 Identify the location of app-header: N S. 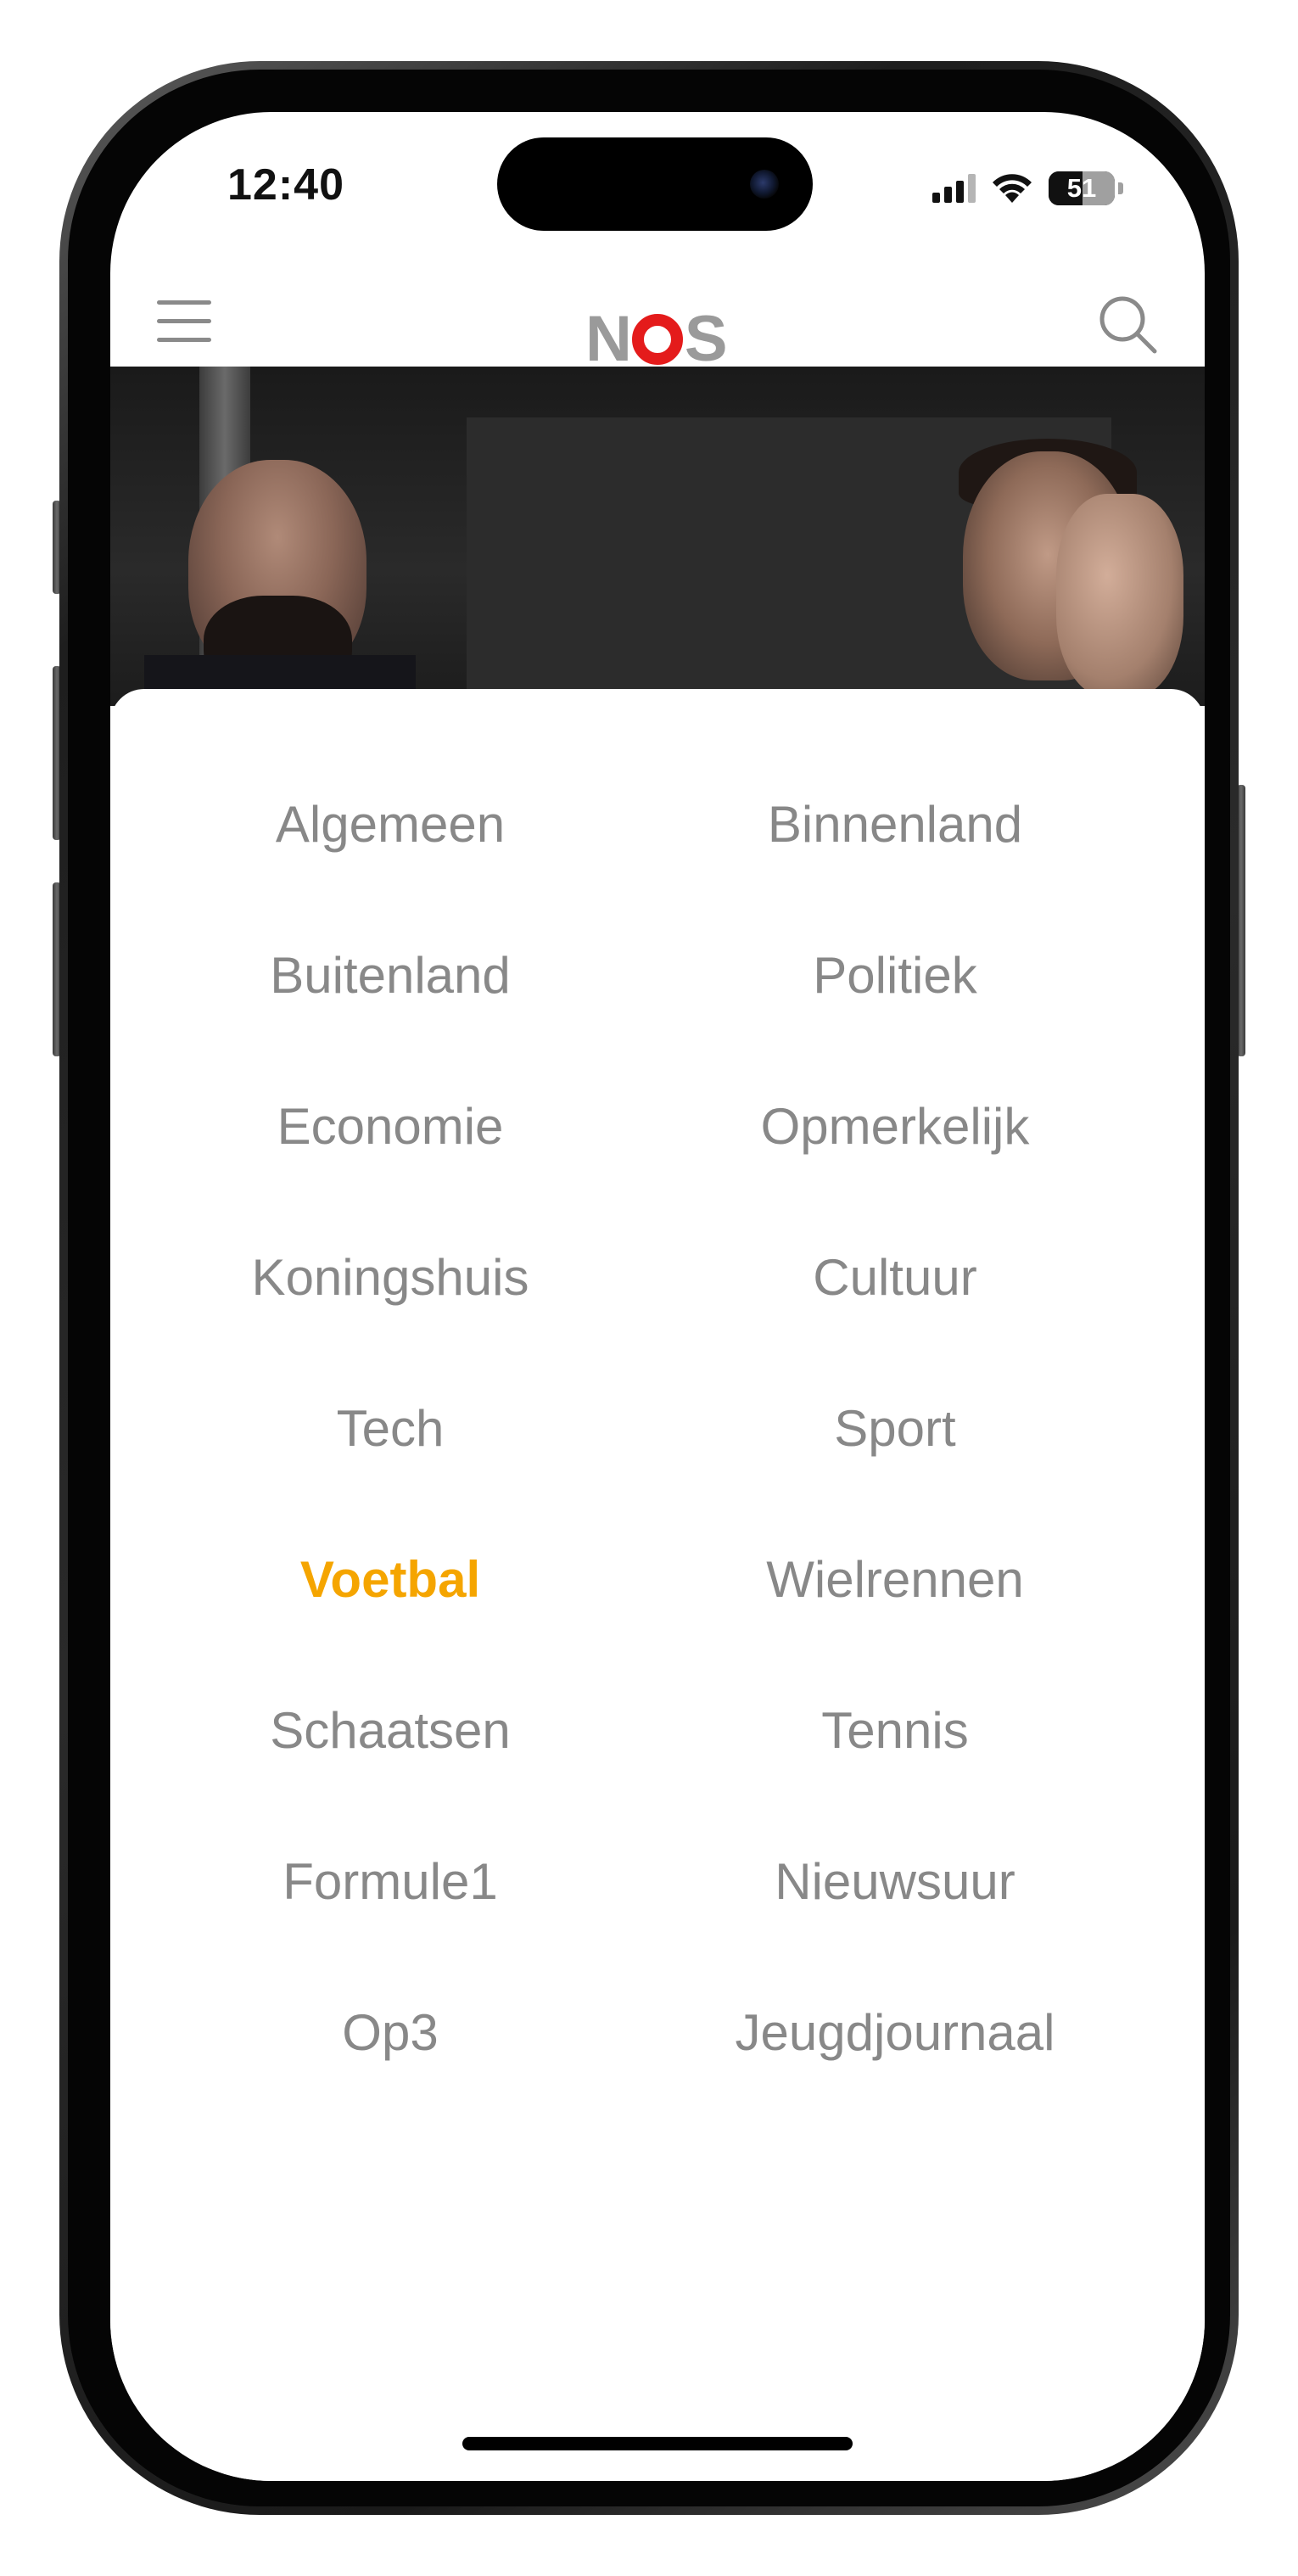
(657, 318).